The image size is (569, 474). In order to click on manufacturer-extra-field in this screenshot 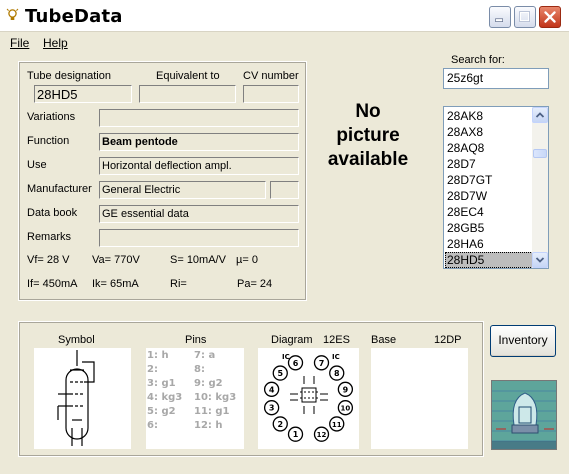, I will do `click(284, 190)`.